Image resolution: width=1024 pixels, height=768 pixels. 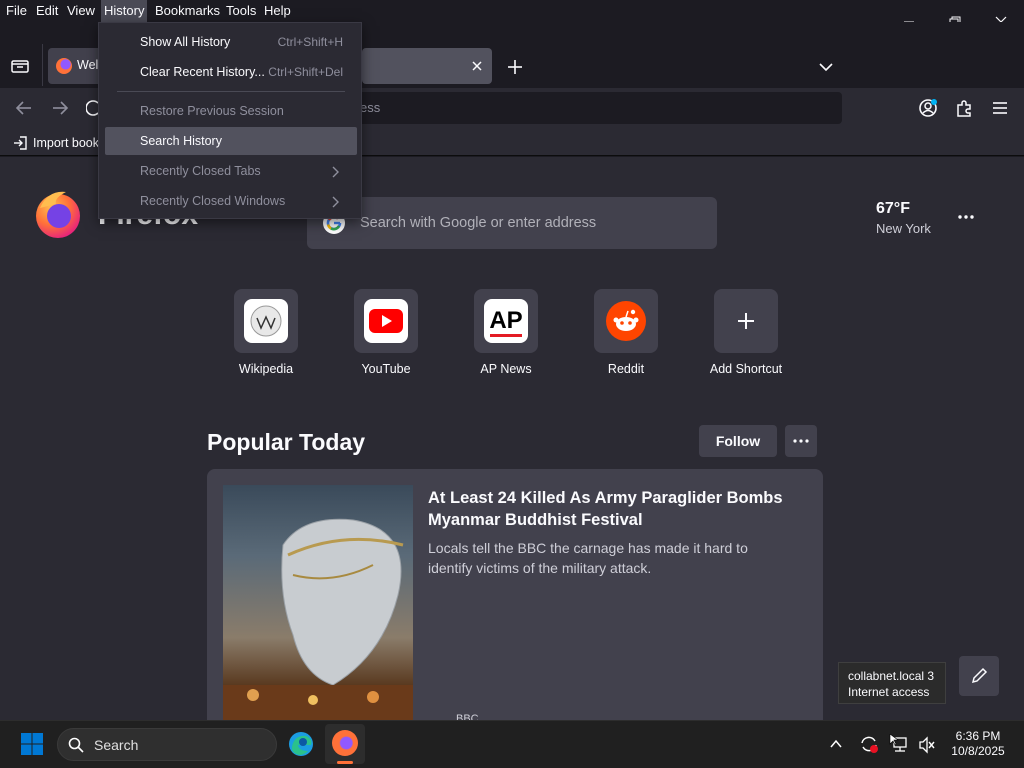 I want to click on taskbar-search: Search, so click(x=167, y=744).